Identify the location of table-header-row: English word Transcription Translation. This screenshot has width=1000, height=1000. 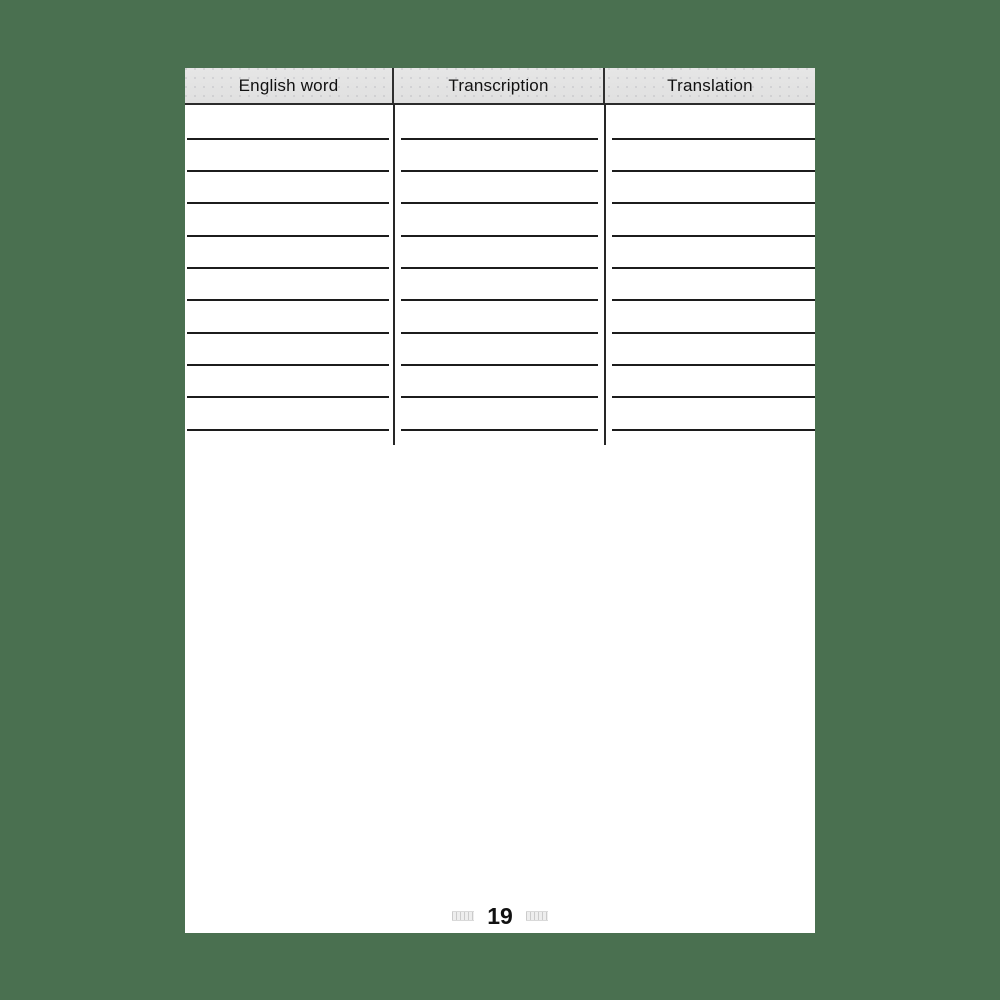
(500, 86).